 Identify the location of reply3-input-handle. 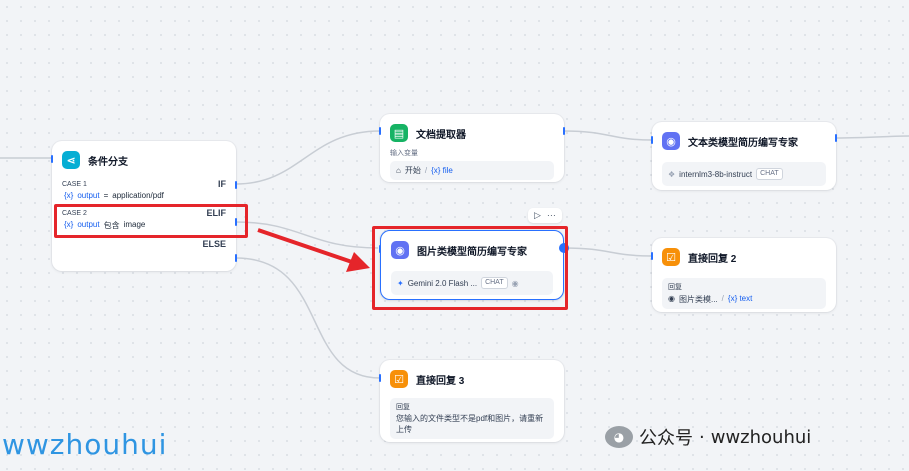
(380, 378).